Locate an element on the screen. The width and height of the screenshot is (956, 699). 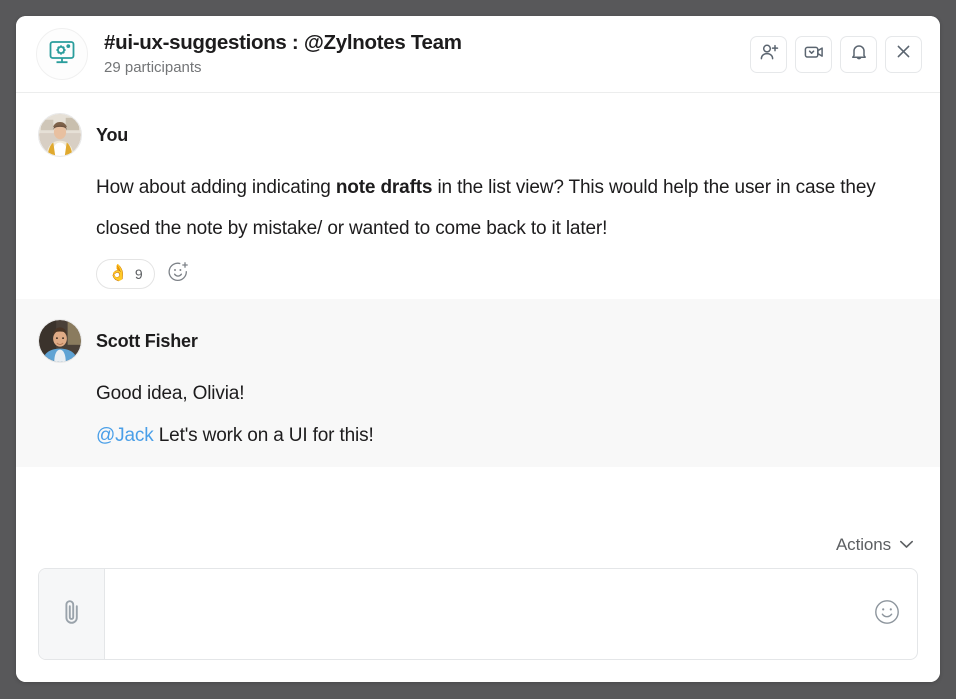
message-composer is located at coordinates (478, 614).